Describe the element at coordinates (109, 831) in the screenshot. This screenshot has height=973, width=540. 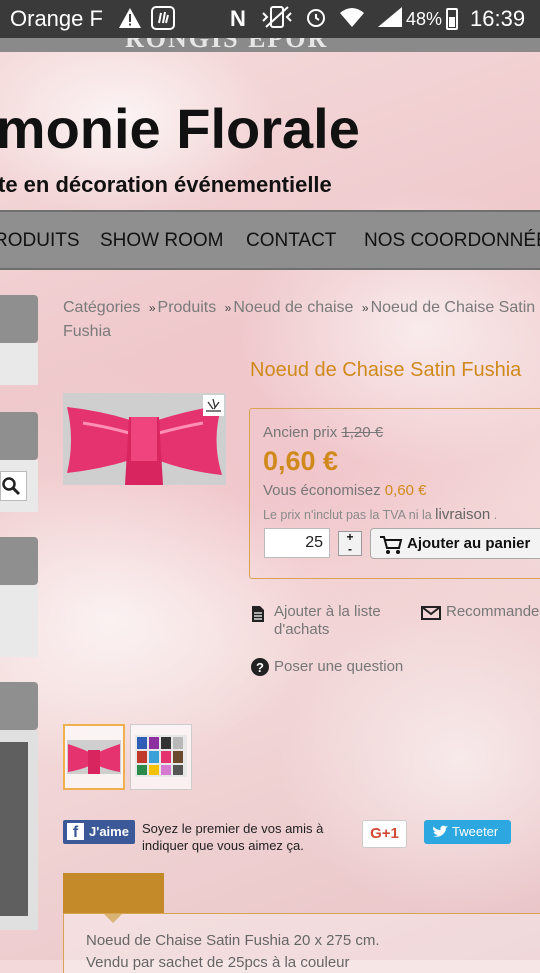
I see `facebook-like-label: J'aime` at that location.